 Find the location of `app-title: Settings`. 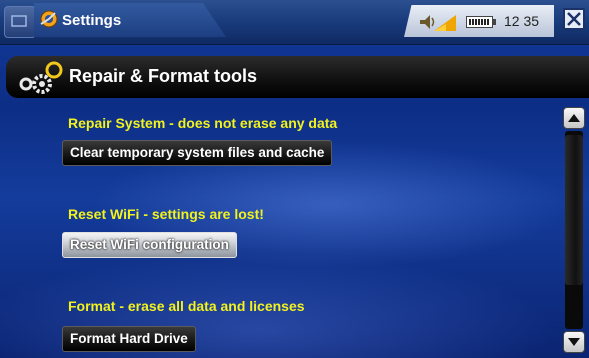

app-title: Settings is located at coordinates (92, 20).